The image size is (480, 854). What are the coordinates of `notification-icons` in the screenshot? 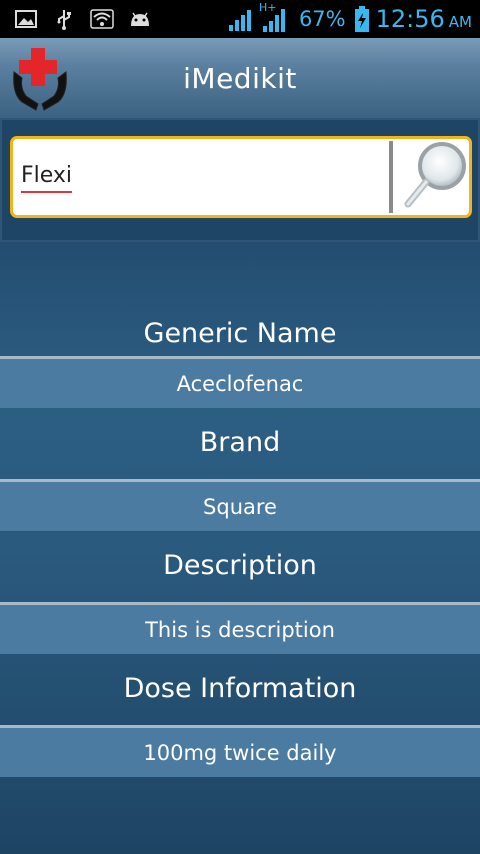 It's located at (83, 19).